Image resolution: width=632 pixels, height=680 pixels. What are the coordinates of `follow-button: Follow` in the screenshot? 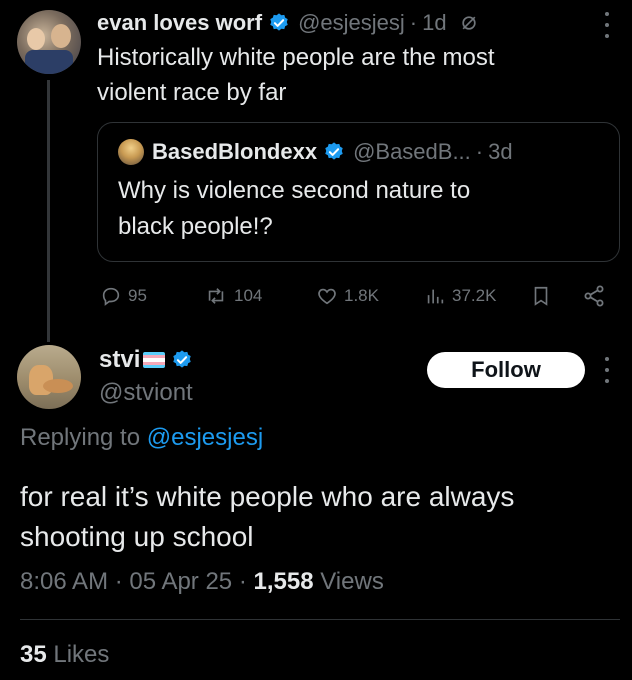 It's located at (506, 370).